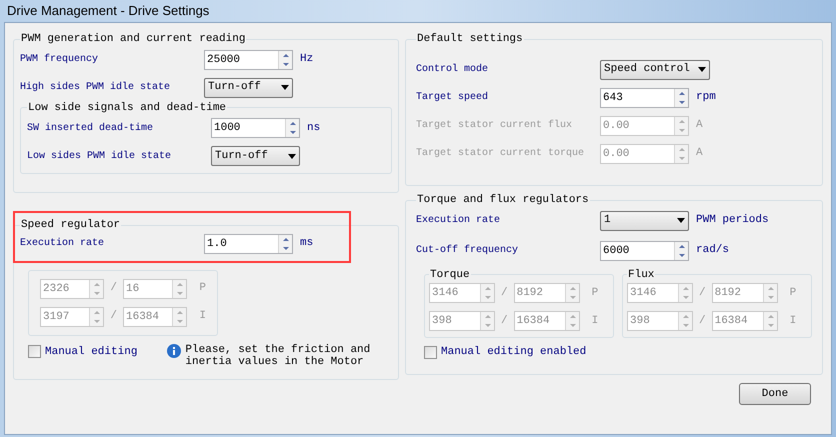  What do you see at coordinates (644, 220) in the screenshot?
I see `dropdown: 1` at bounding box center [644, 220].